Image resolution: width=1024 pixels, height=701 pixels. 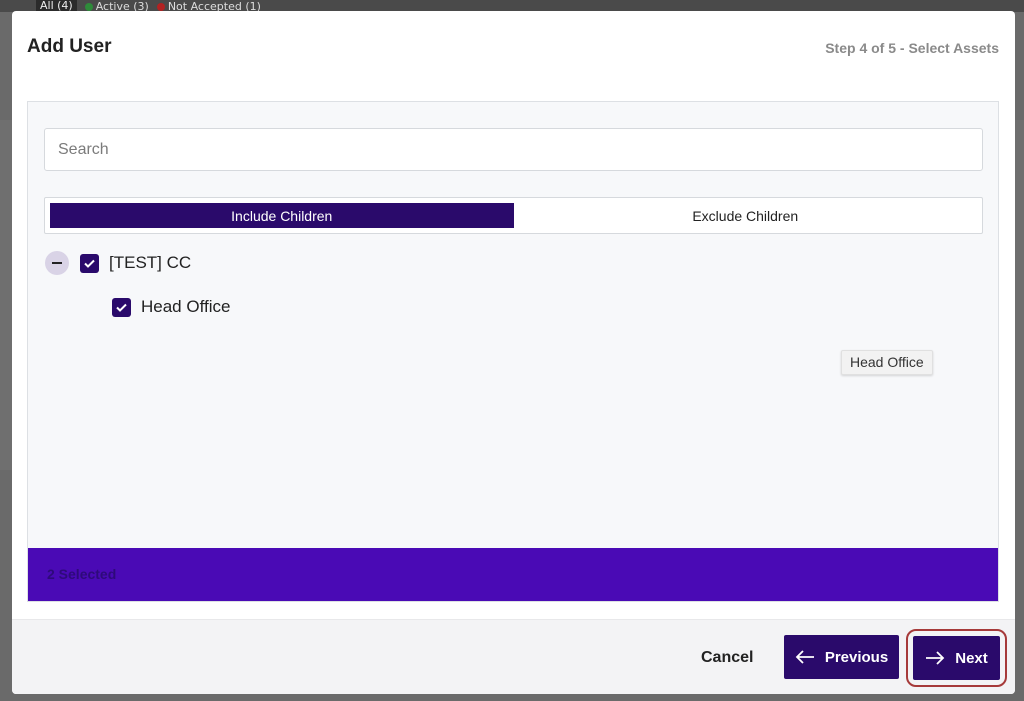 I want to click on selection-summary-bar: 2 Selected, so click(x=513, y=574).